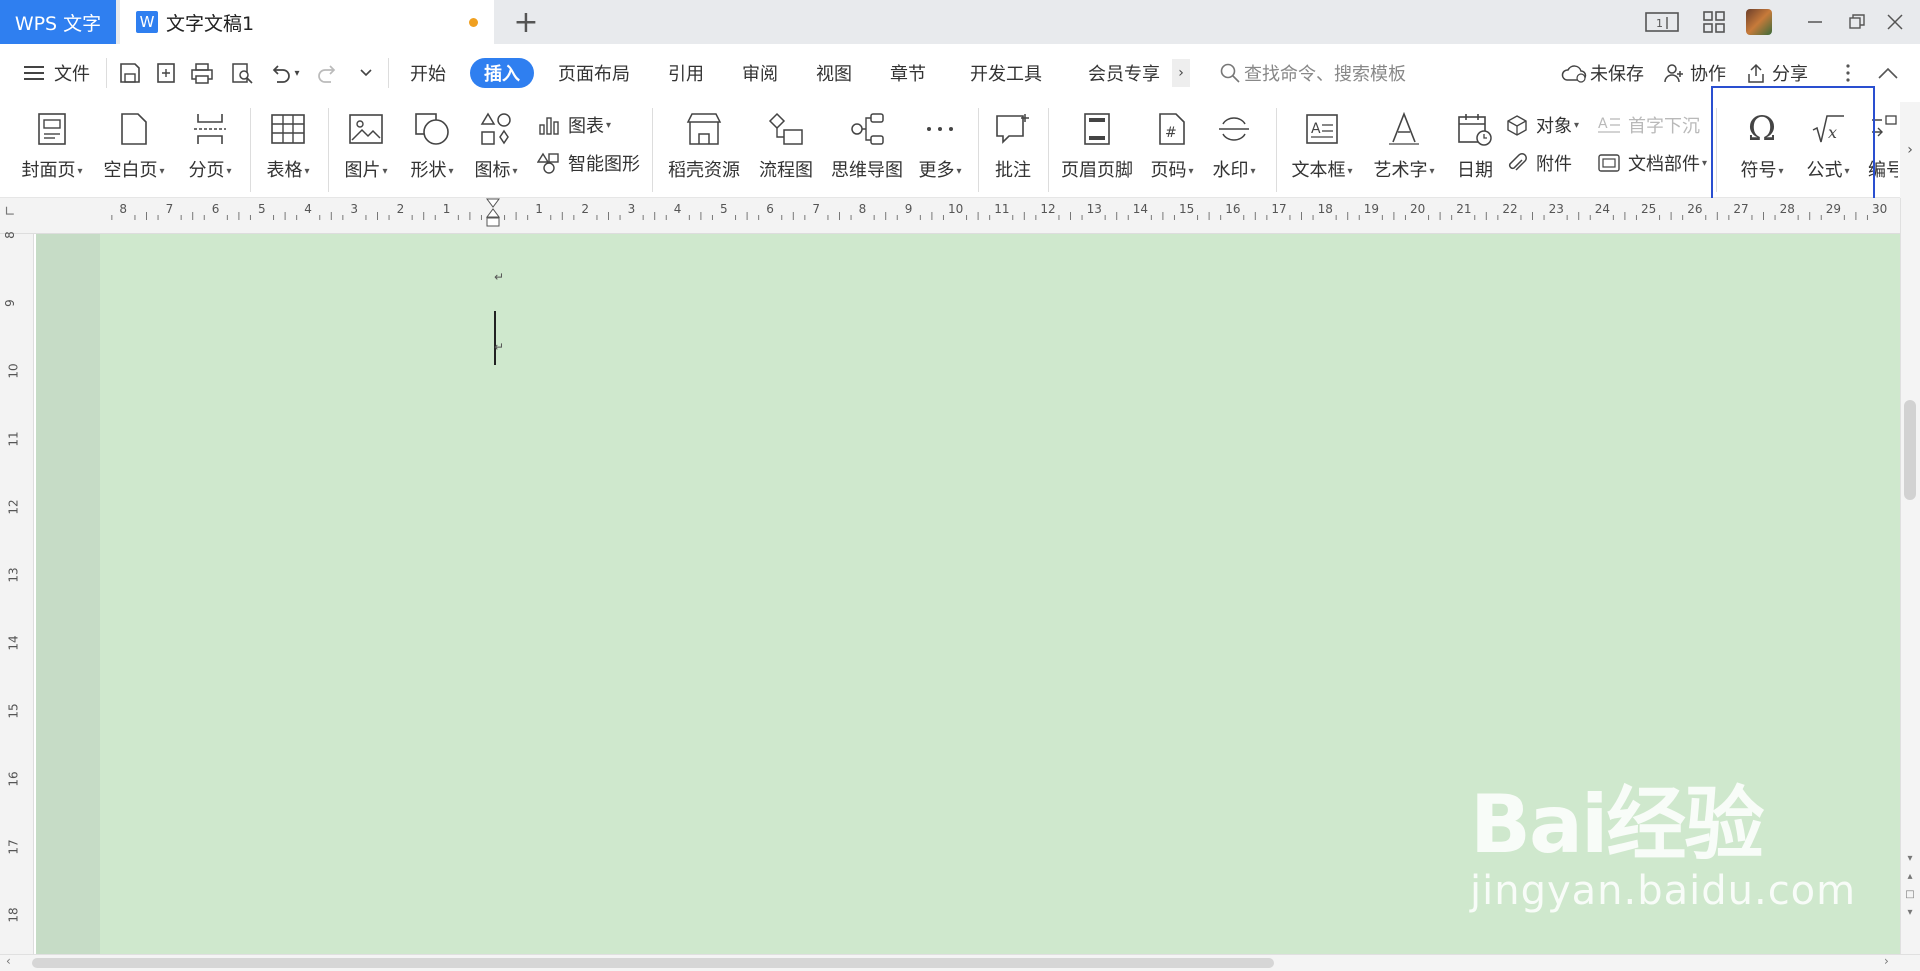  I want to click on chart-button: 图表 ▾, so click(573, 125).